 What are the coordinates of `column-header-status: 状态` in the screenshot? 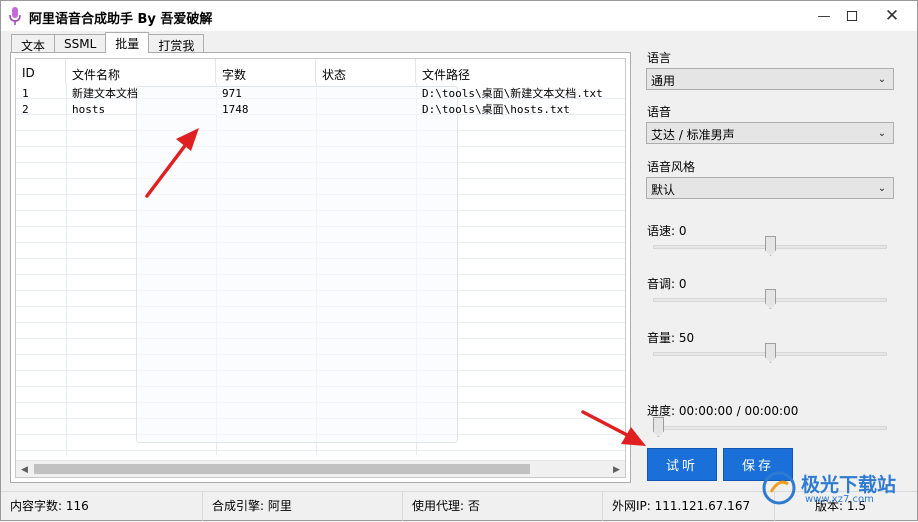 It's located at (366, 71).